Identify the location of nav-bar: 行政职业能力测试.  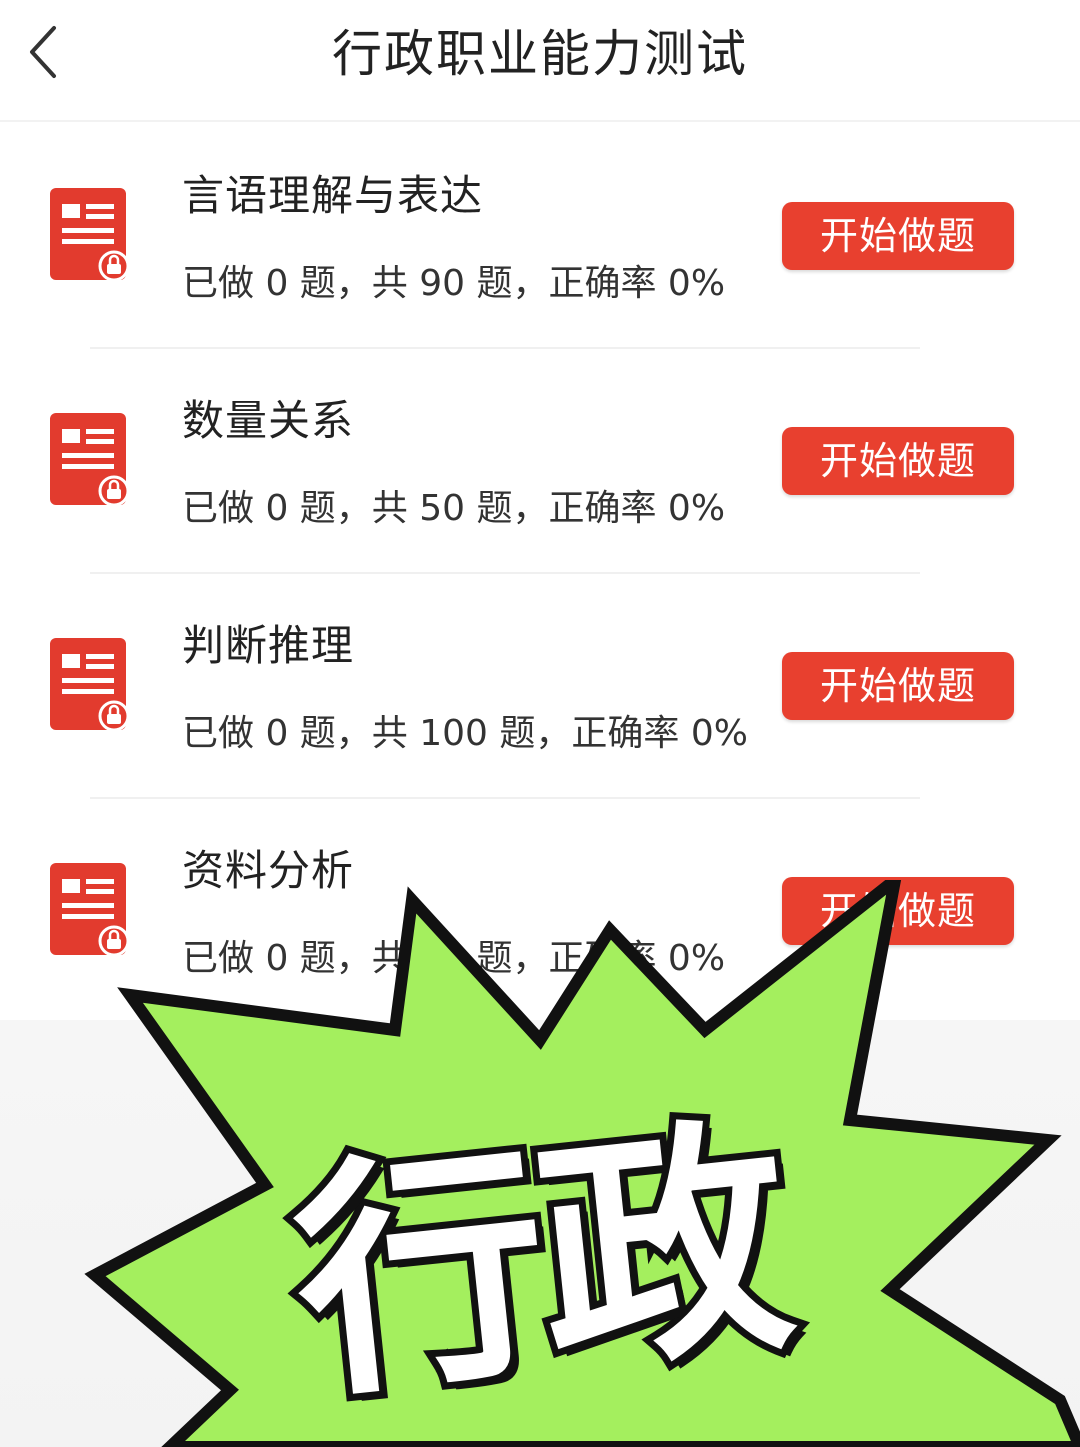
(540, 61).